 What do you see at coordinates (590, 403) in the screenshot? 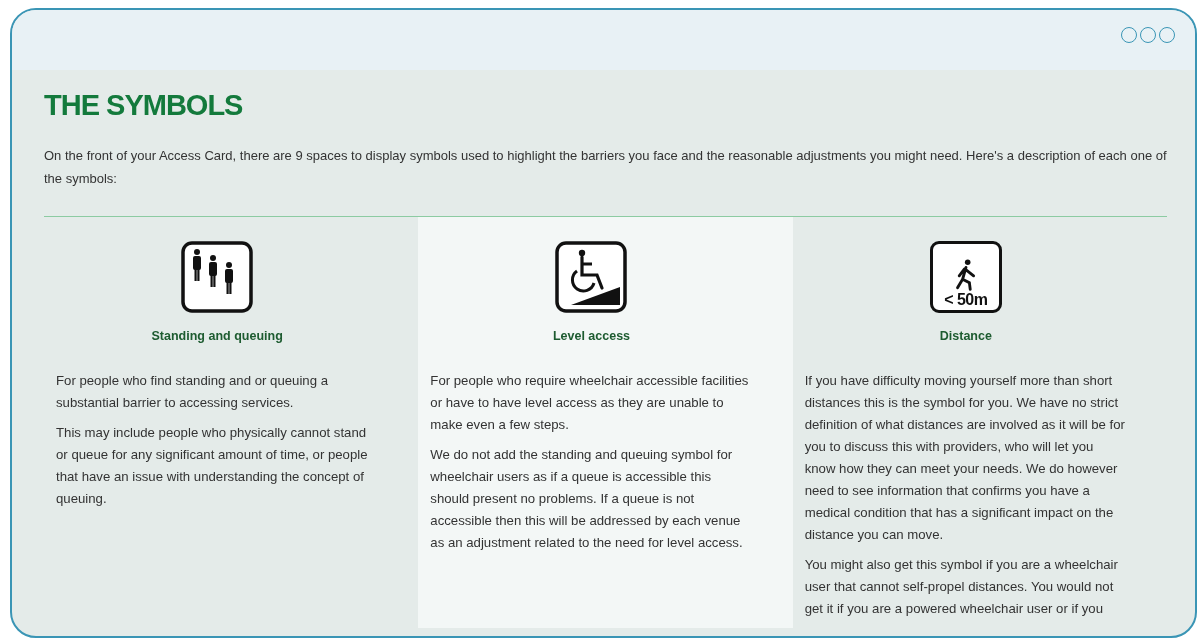
I see `description-paragraph: For people who require wheelchair accessible facilities or have to have level access as they are unable to make even a few steps.` at bounding box center [590, 403].